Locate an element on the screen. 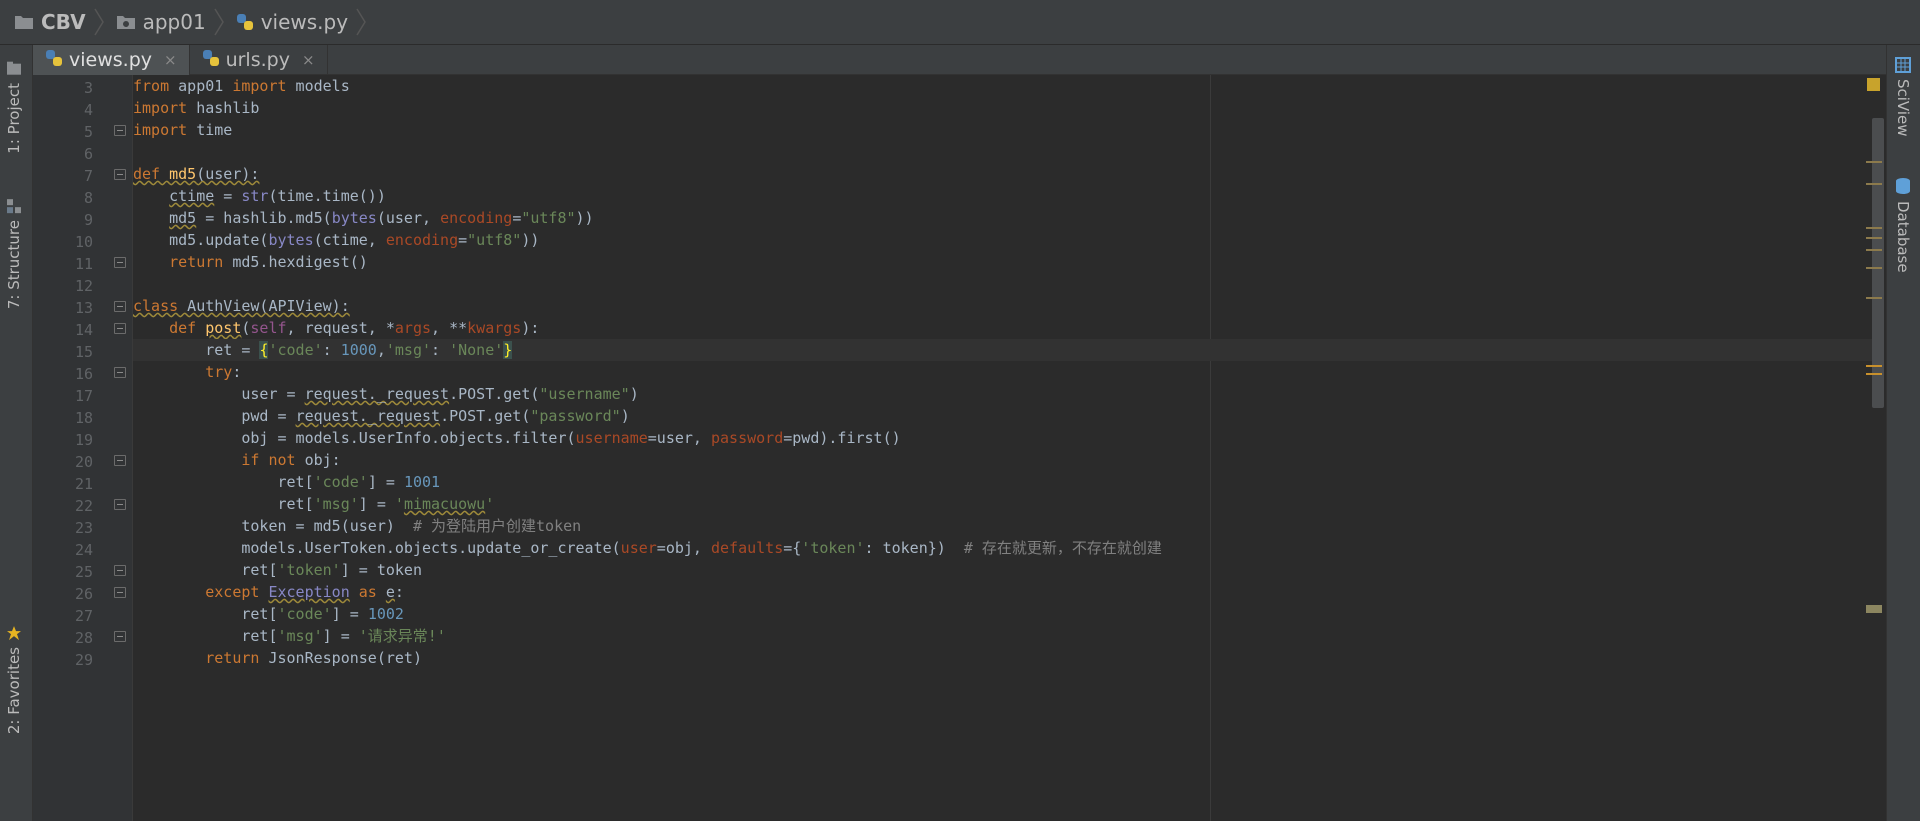 The image size is (1920, 821). tab-label: urls.py is located at coordinates (257, 60).